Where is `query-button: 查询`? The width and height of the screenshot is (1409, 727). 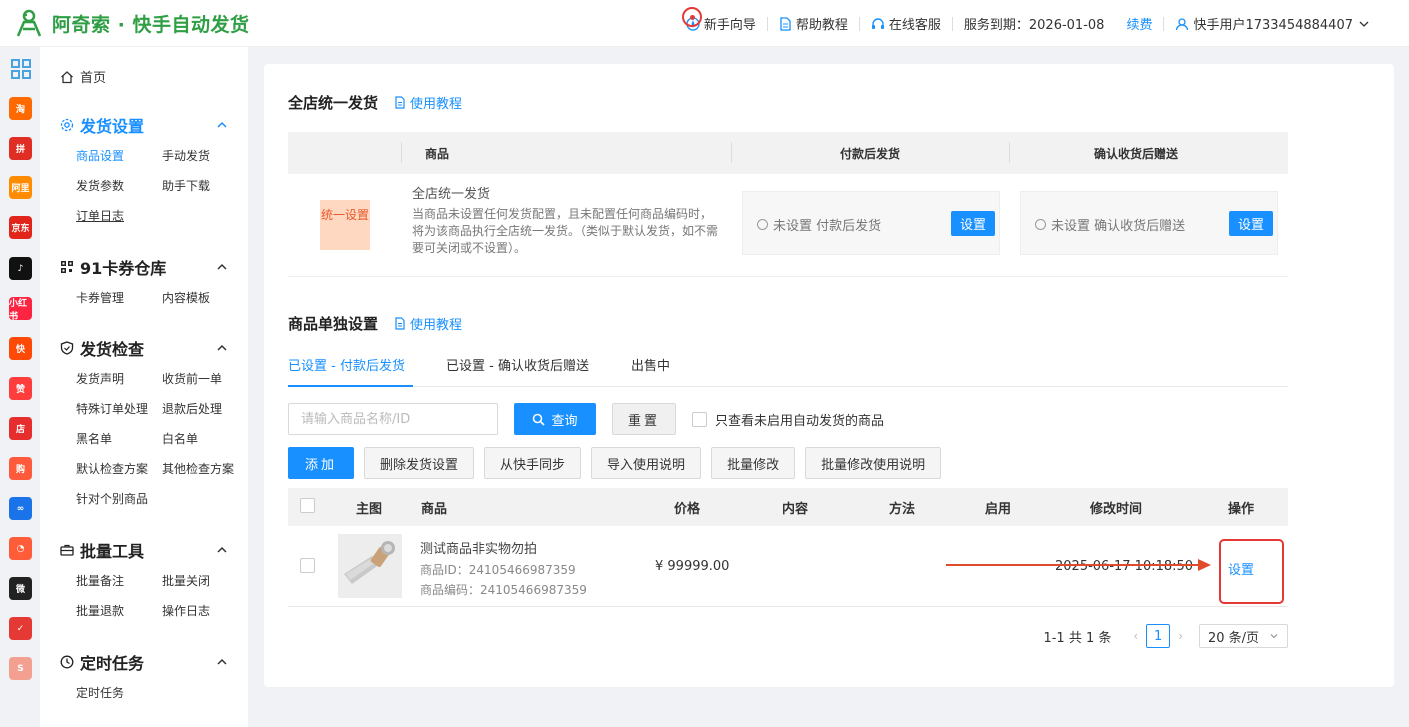 query-button: 查询 is located at coordinates (555, 419).